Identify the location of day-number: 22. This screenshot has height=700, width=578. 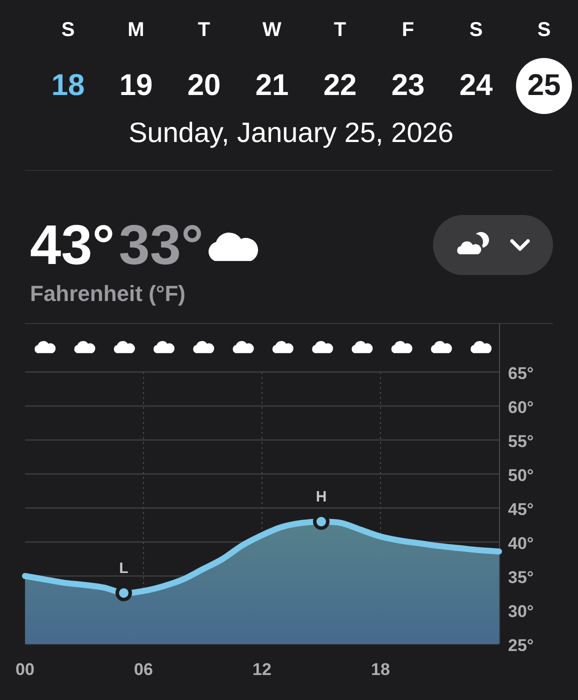
(340, 86).